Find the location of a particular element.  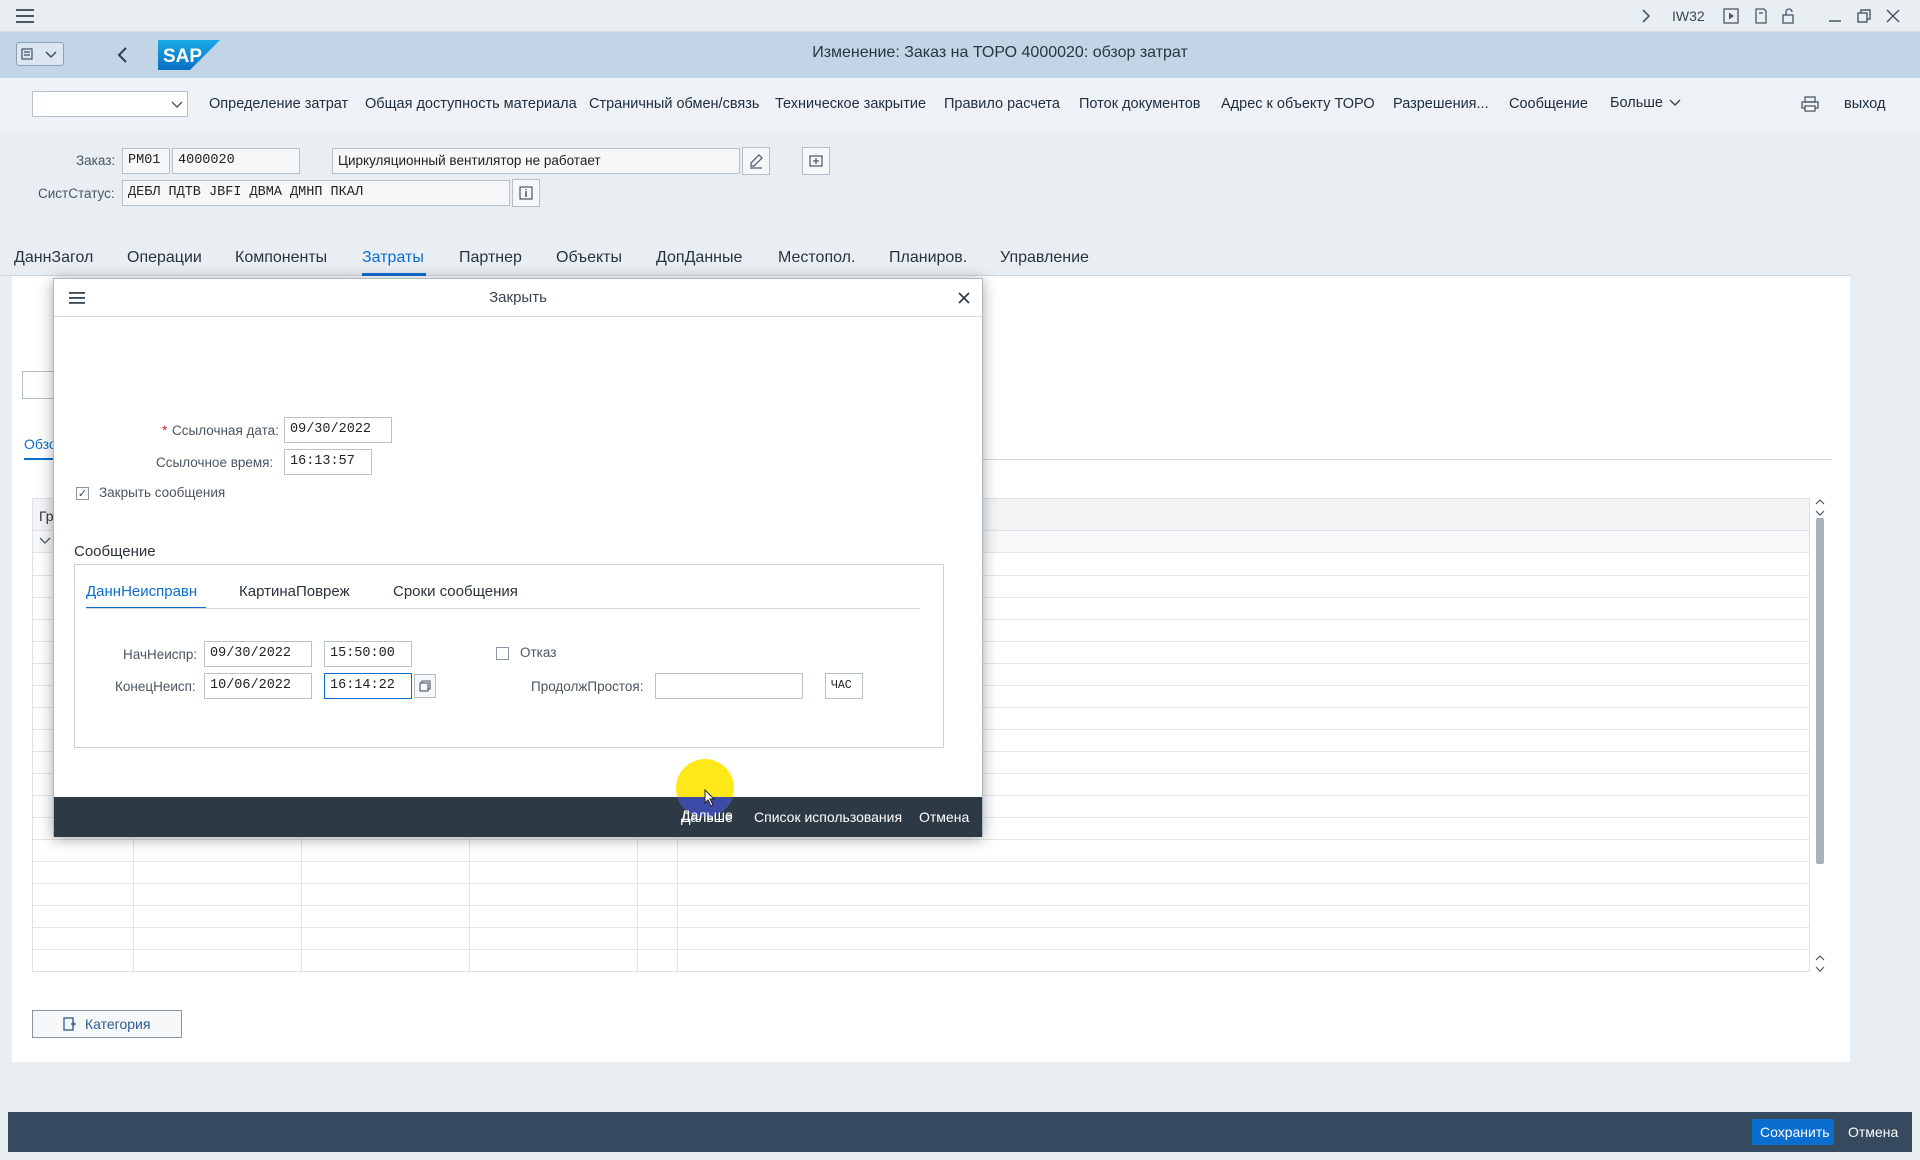

column-header-partial: Гр is located at coordinates (46, 516).